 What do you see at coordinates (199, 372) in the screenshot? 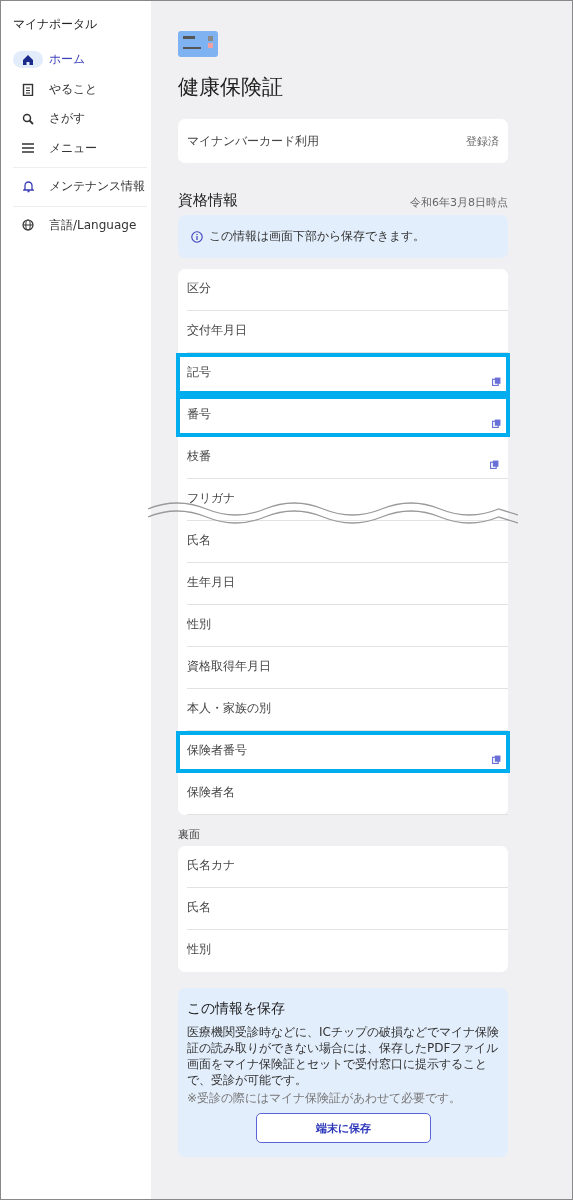
I see `field-label: 記号` at bounding box center [199, 372].